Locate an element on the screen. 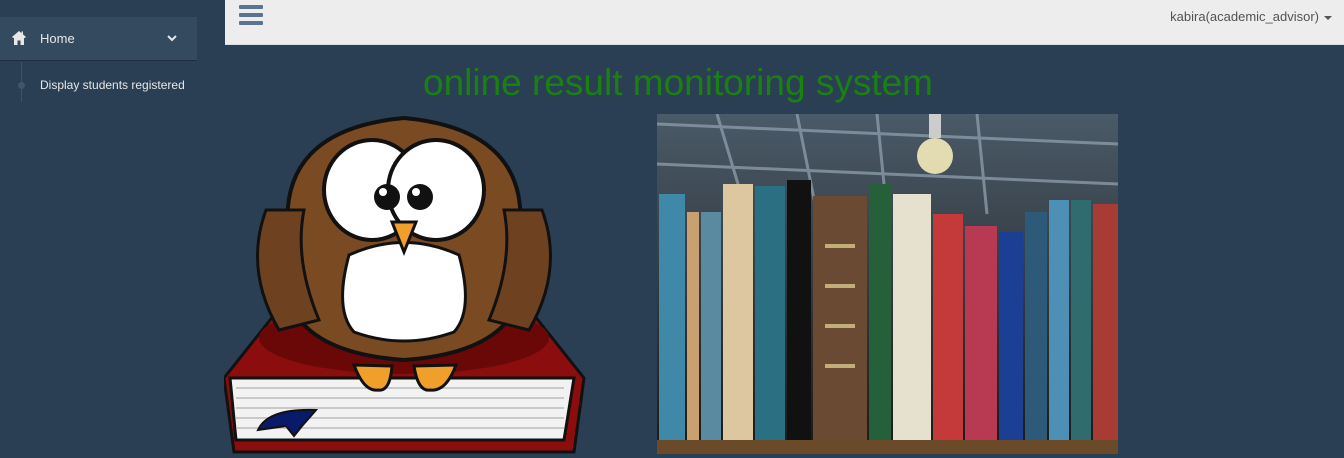  page-title: online result monitoring system is located at coordinates (678, 82).